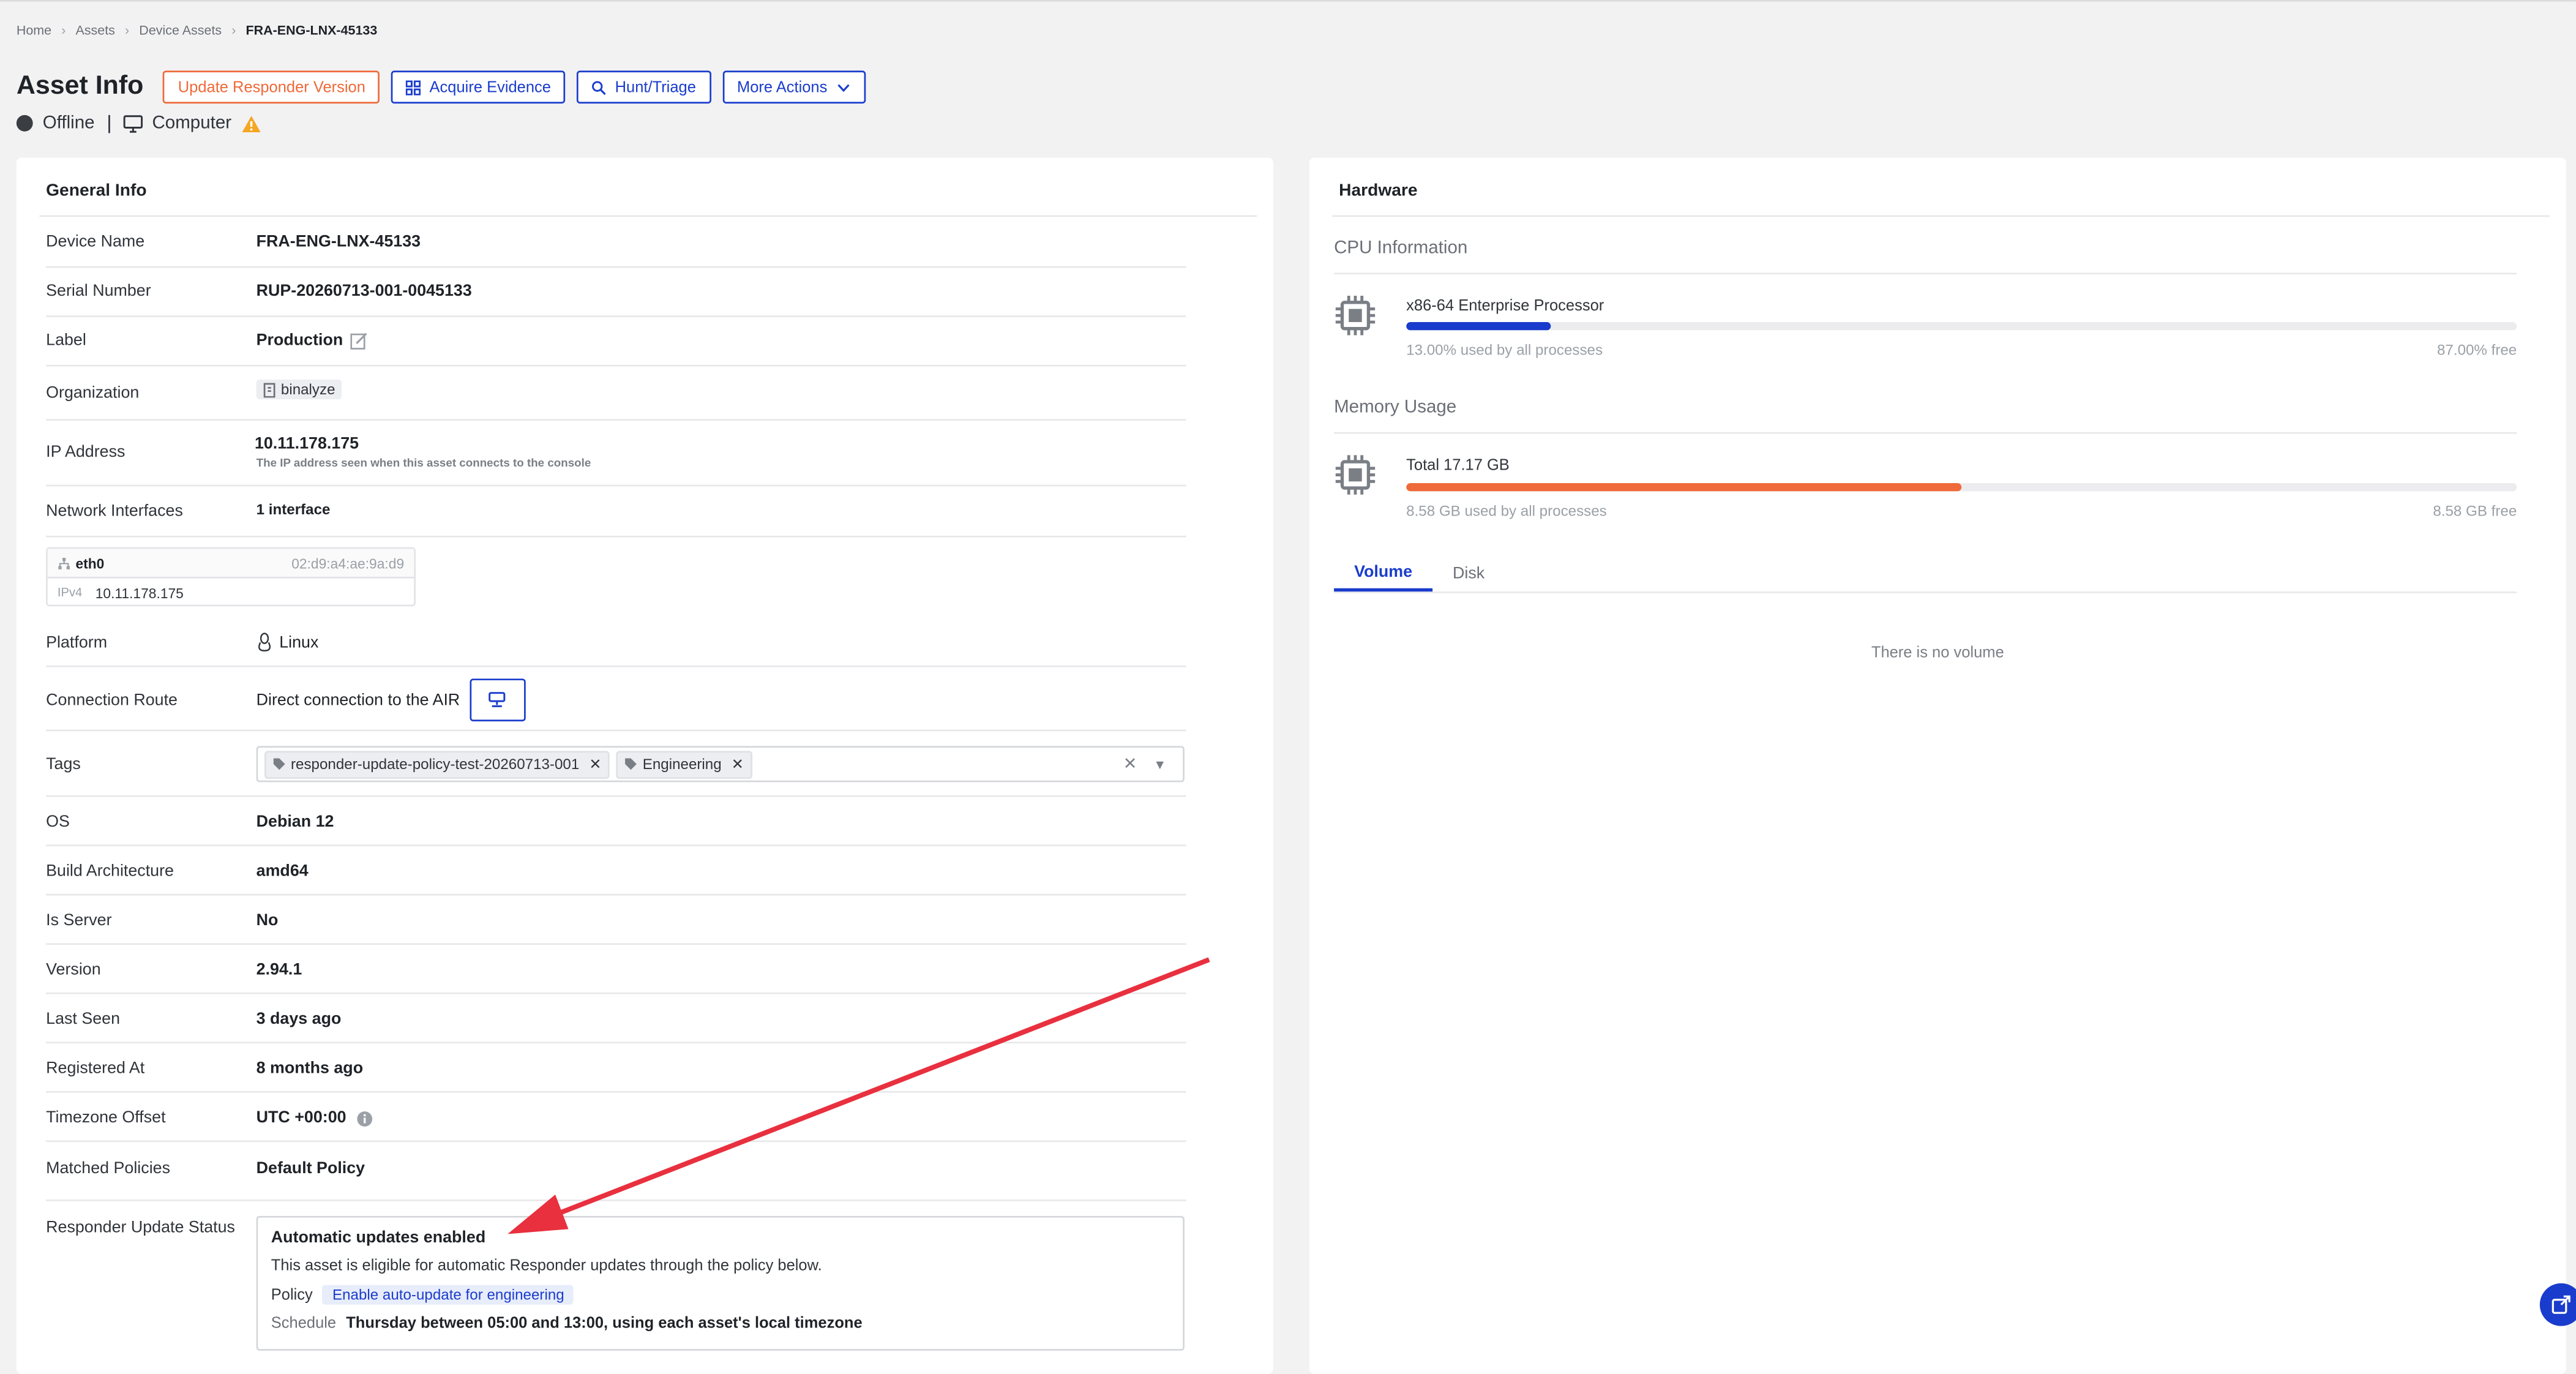  I want to click on share-icon, so click(2561, 1304).